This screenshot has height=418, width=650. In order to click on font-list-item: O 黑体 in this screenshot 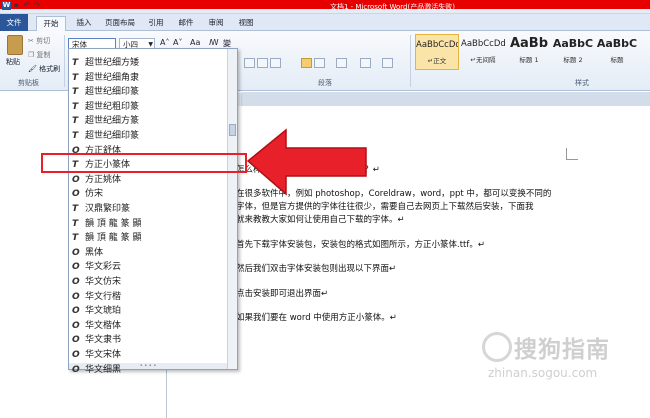, I will do `click(148, 253)`.